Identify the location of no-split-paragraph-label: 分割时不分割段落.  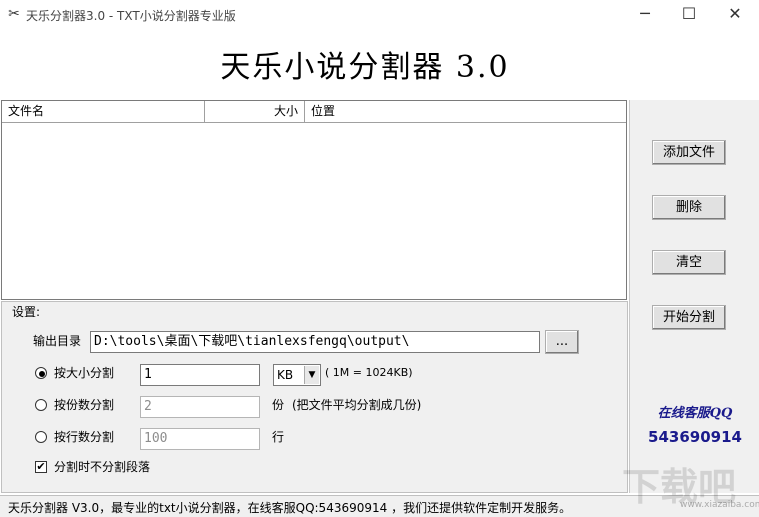
(102, 467).